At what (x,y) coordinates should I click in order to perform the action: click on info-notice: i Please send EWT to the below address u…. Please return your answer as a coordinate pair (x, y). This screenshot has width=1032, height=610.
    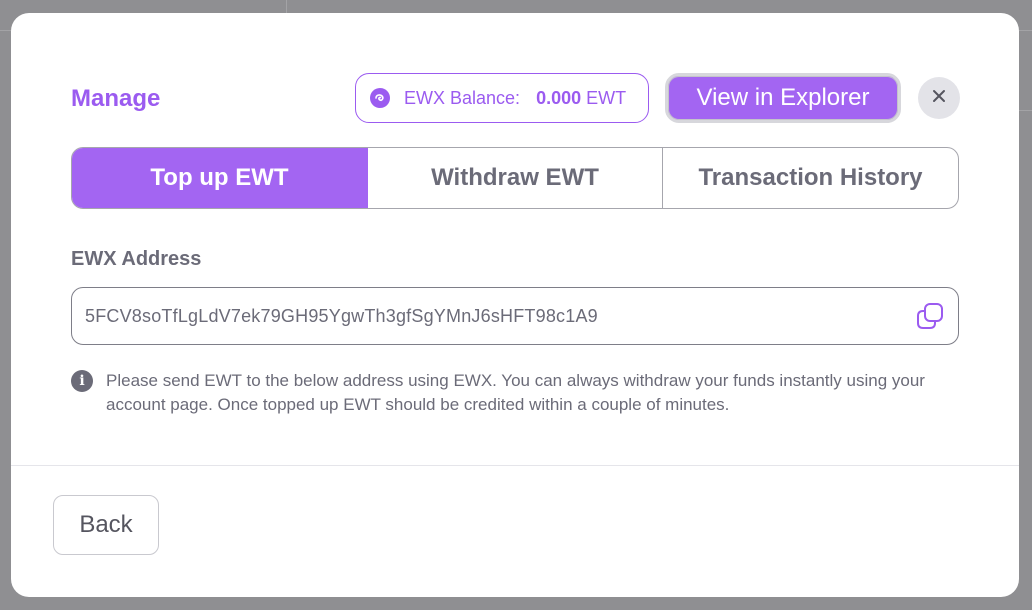
    Looking at the image, I should click on (515, 393).